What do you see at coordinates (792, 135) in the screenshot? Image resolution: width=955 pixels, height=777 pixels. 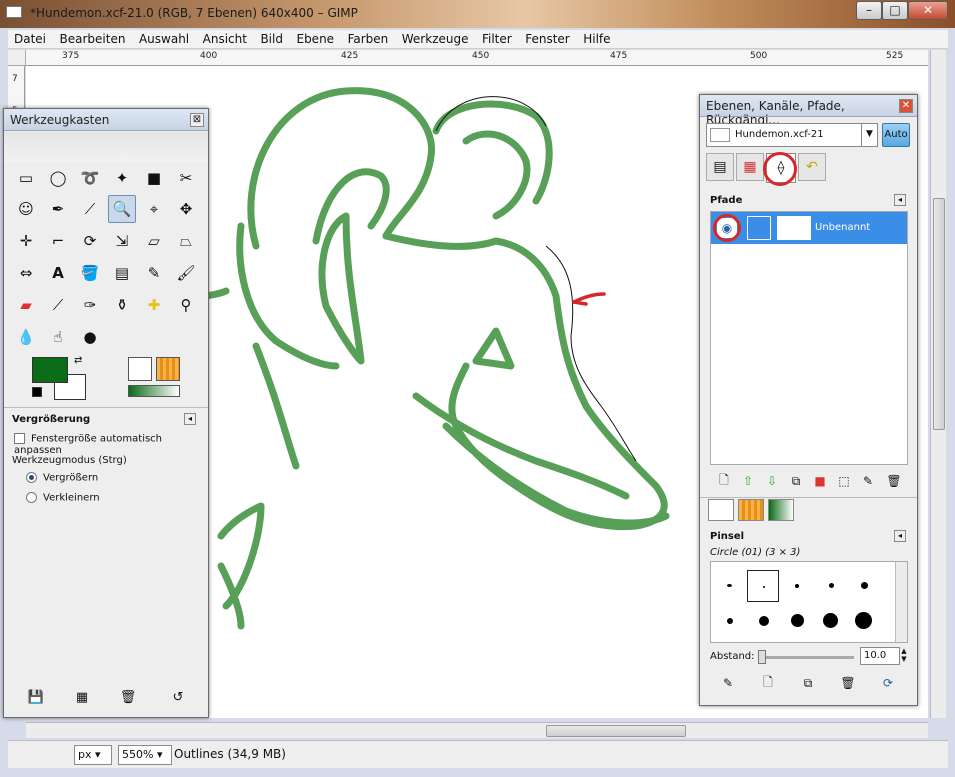 I see `image-select: Hundemon.xcf-21 ▼` at bounding box center [792, 135].